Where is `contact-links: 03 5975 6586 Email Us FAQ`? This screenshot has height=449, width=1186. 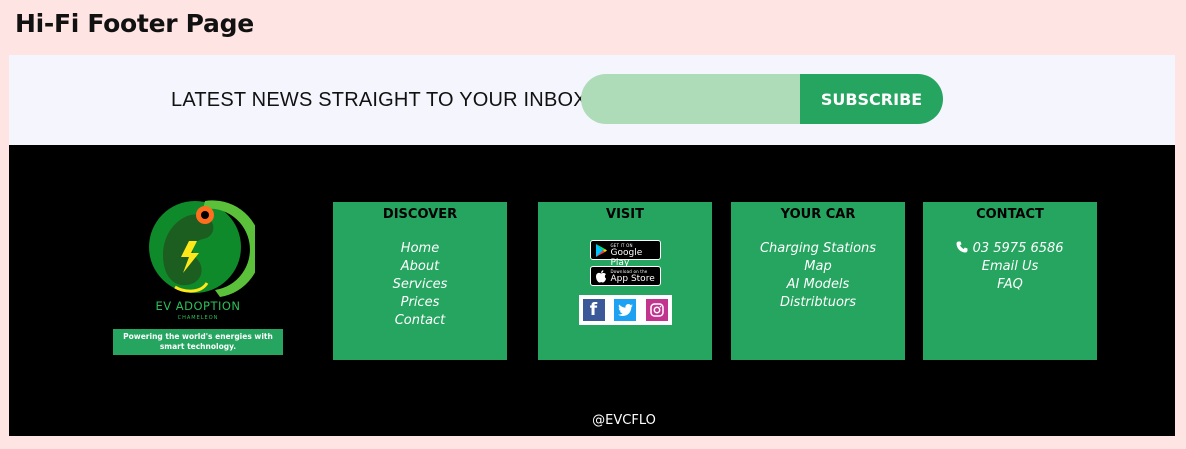 contact-links: 03 5975 6586 Email Us FAQ is located at coordinates (1010, 267).